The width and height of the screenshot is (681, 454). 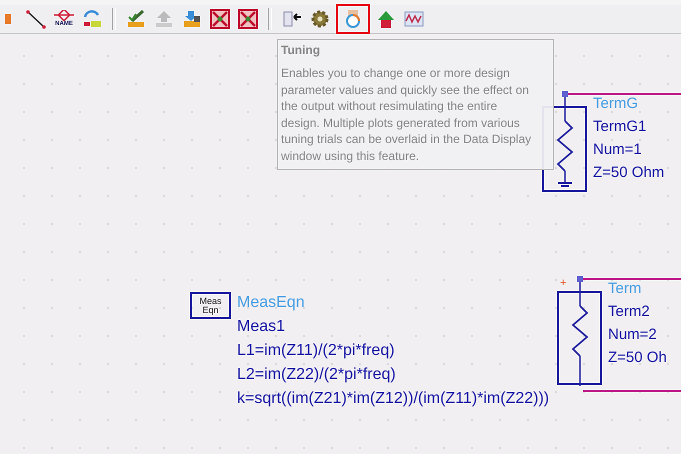 What do you see at coordinates (317, 375) in the screenshot?
I see `equation-text: L2=im(Z22)/(2*pi*freq)` at bounding box center [317, 375].